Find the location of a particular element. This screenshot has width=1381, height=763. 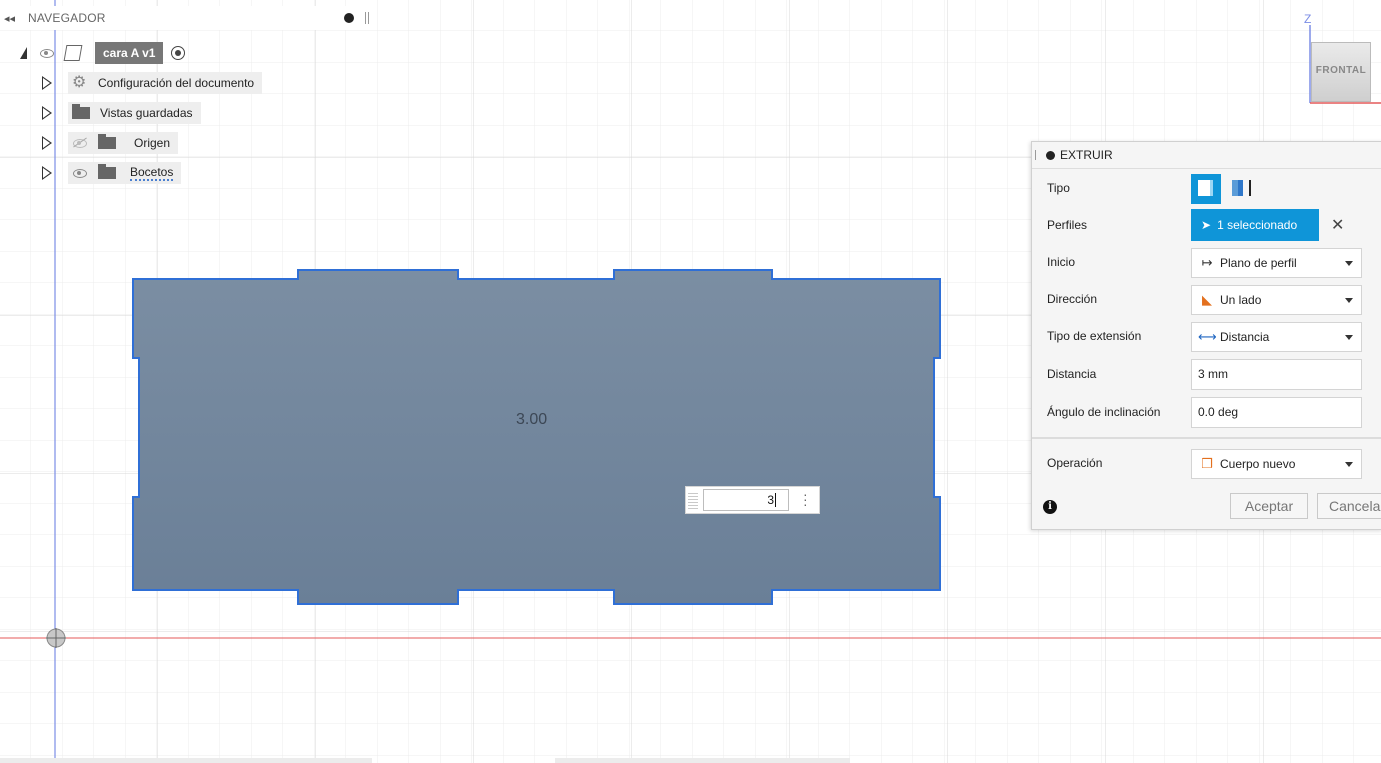

root-component-label: cara A v1 is located at coordinates (129, 53).